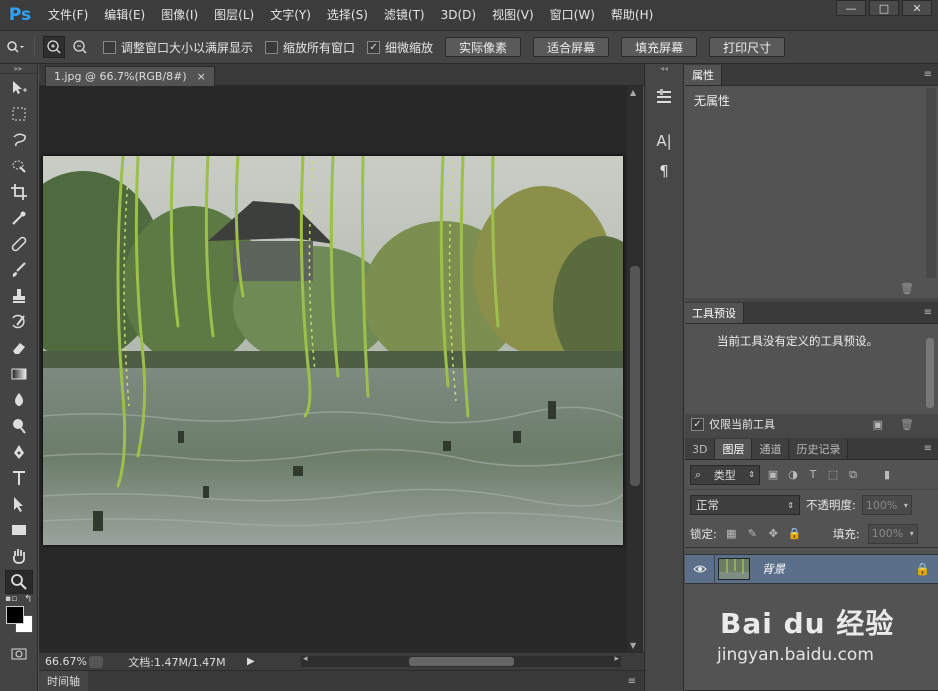  Describe the element at coordinates (19, 530) in the screenshot. I see `rectangle-tool-icon` at that location.